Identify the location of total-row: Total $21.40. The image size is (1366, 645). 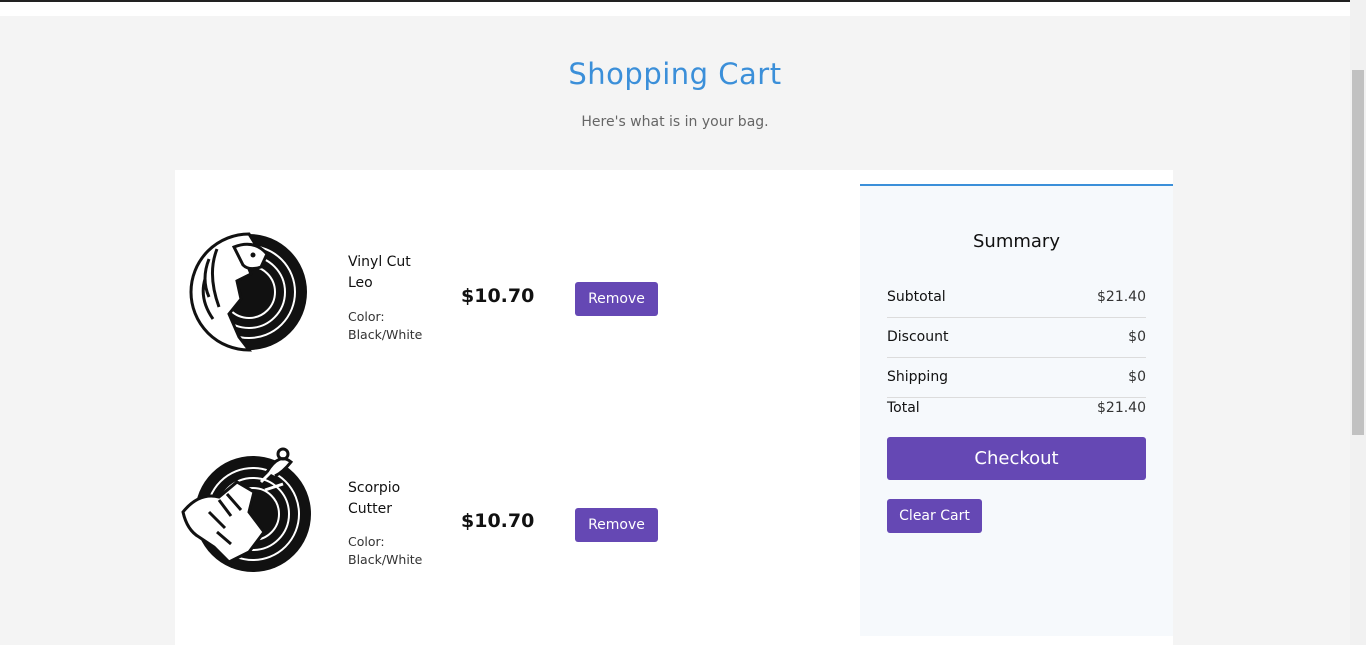
(1016, 408).